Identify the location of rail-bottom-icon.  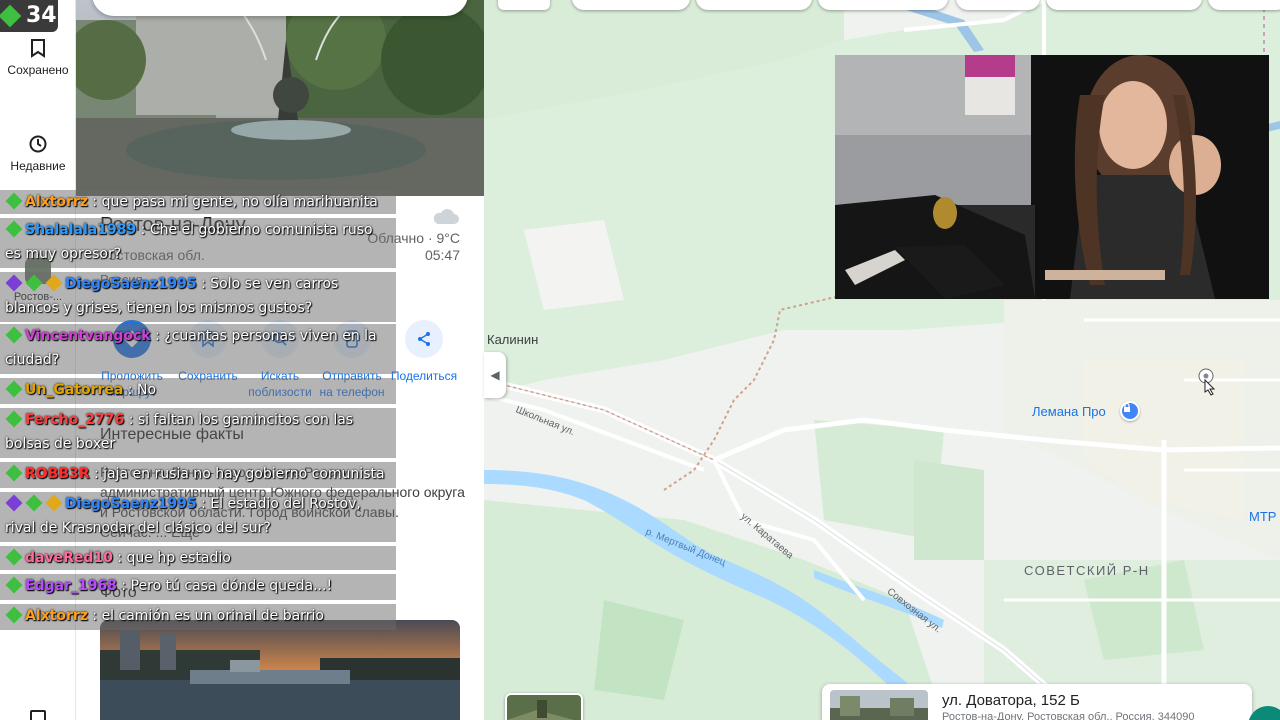
(38, 715).